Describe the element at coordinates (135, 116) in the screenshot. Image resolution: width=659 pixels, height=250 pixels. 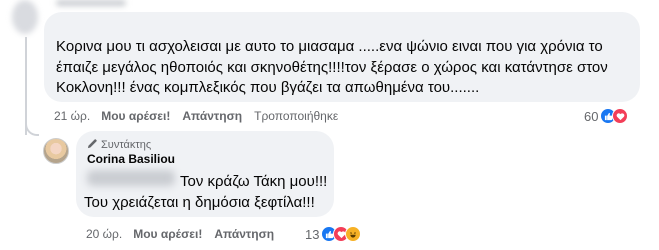
I see `comment-like-button: Μου αρέσει!` at that location.